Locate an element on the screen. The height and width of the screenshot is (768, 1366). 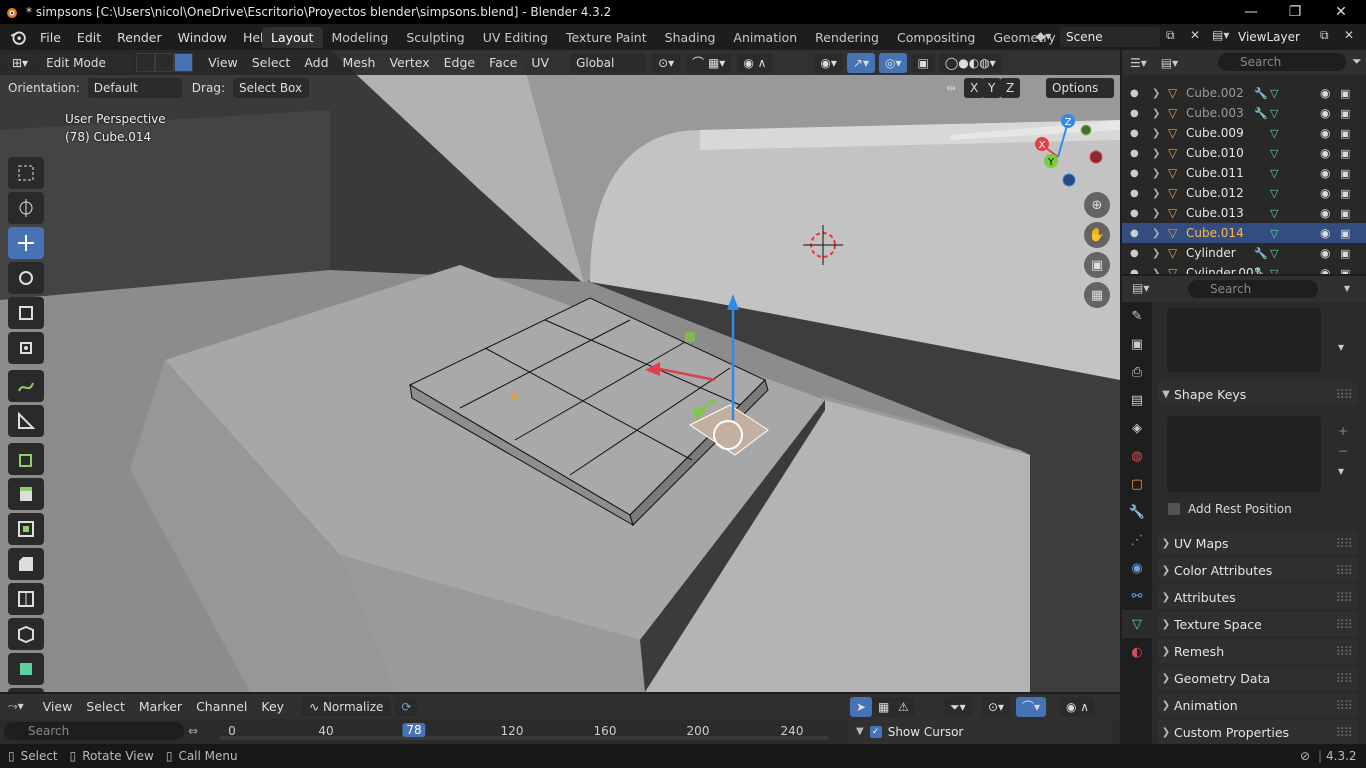
tl-proportional-icon: ◉ ∧ is located at coordinates (1078, 706).